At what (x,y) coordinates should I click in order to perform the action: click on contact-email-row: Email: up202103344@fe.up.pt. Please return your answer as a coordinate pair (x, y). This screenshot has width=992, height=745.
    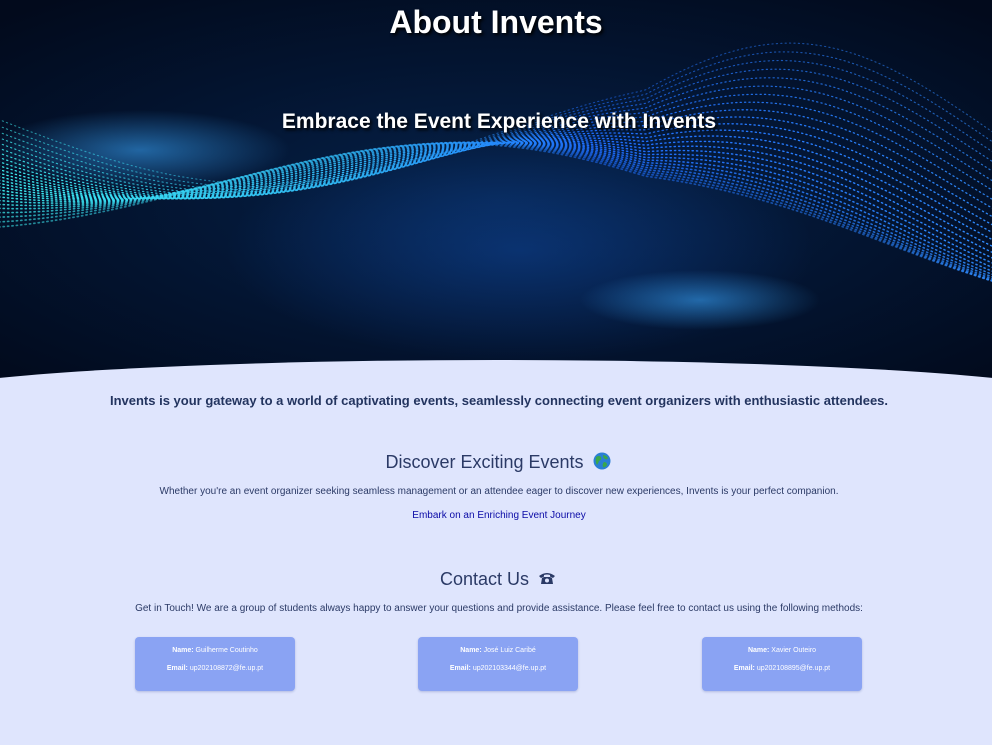
    Looking at the image, I should click on (498, 669).